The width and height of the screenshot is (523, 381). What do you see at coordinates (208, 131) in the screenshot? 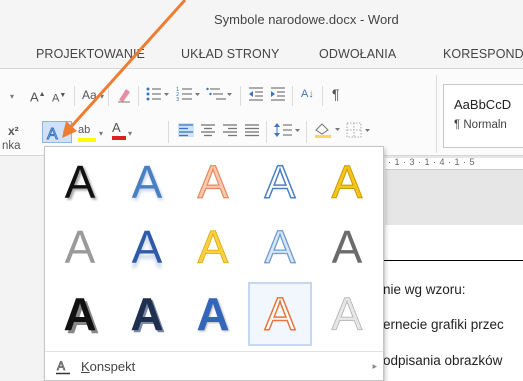
I see `align-center-icon` at bounding box center [208, 131].